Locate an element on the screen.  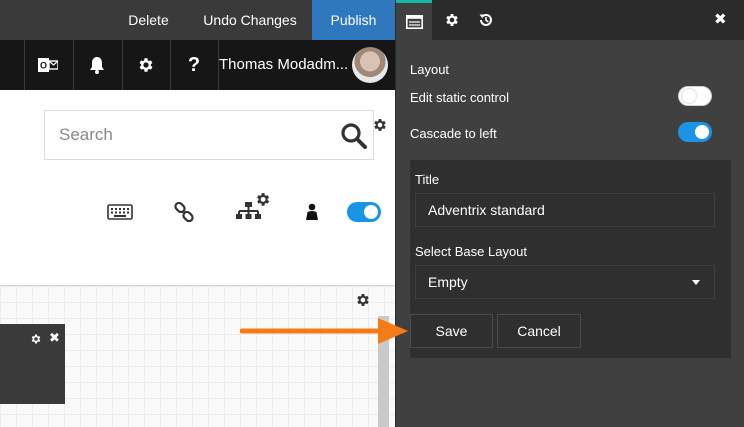
delete-button: Delete is located at coordinates (148, 20).